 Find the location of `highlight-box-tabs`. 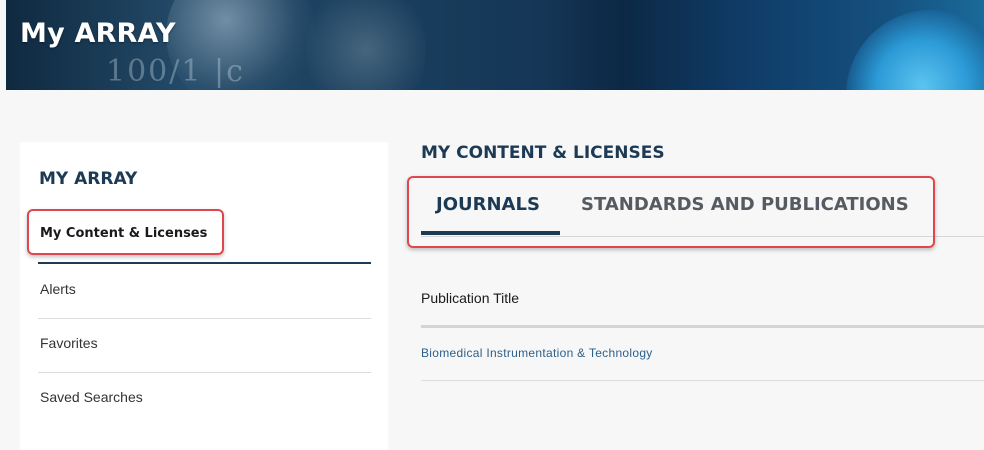

highlight-box-tabs is located at coordinates (671, 212).